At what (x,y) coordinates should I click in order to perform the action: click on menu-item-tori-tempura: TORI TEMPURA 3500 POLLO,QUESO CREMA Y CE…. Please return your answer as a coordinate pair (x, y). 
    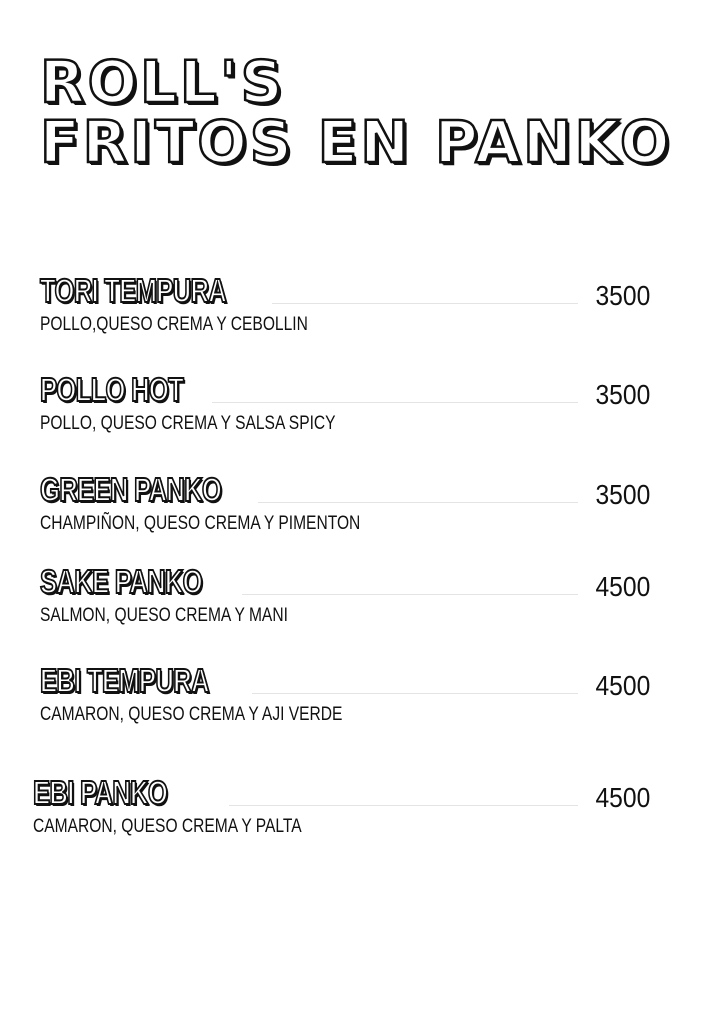
    Looking at the image, I should click on (344, 306).